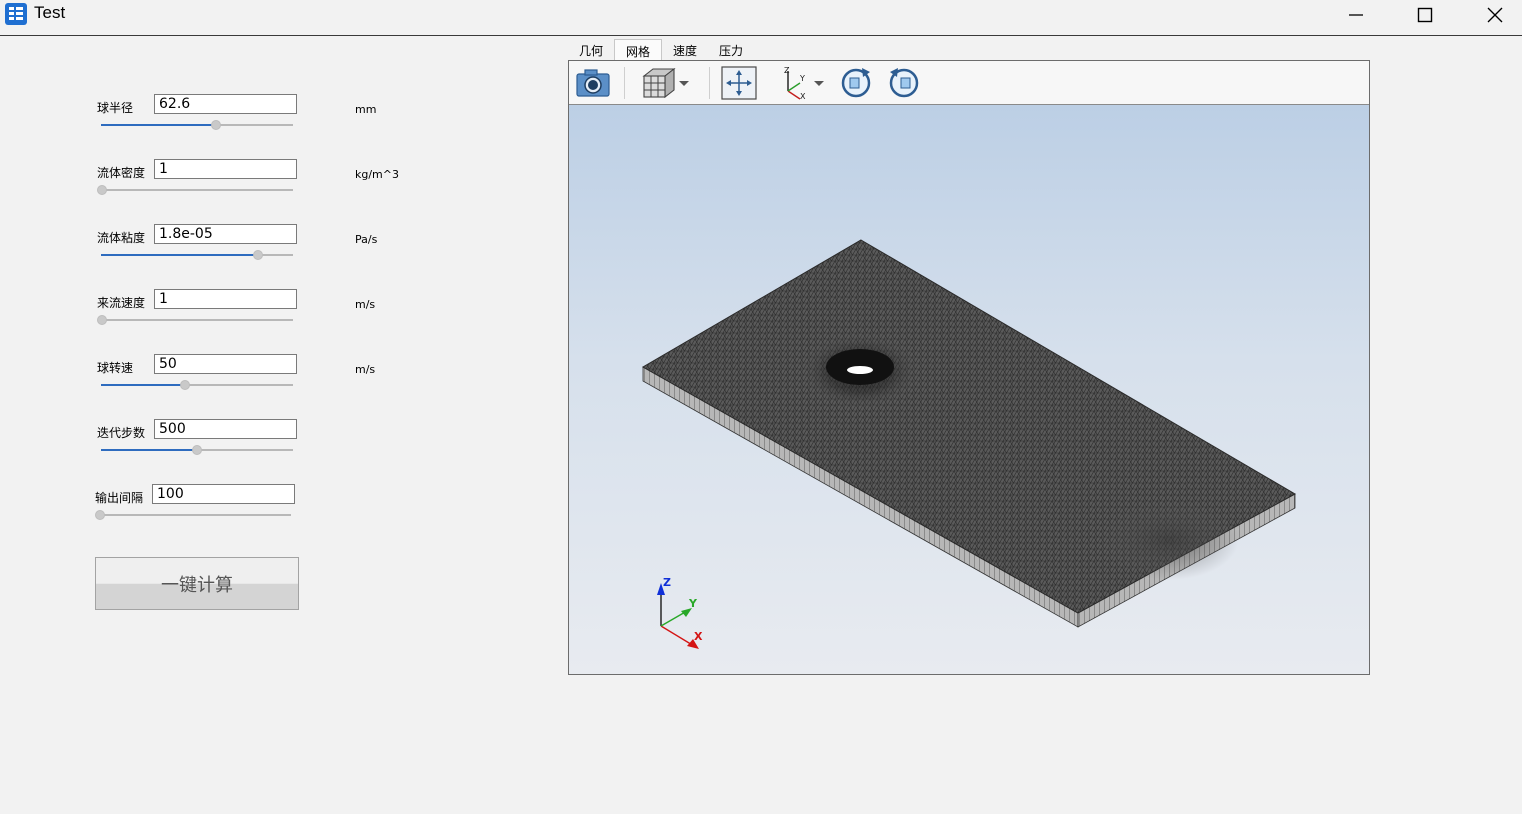 Image resolution: width=1522 pixels, height=814 pixels. Describe the element at coordinates (50, 12) in the screenshot. I see `window-title: Test` at that location.